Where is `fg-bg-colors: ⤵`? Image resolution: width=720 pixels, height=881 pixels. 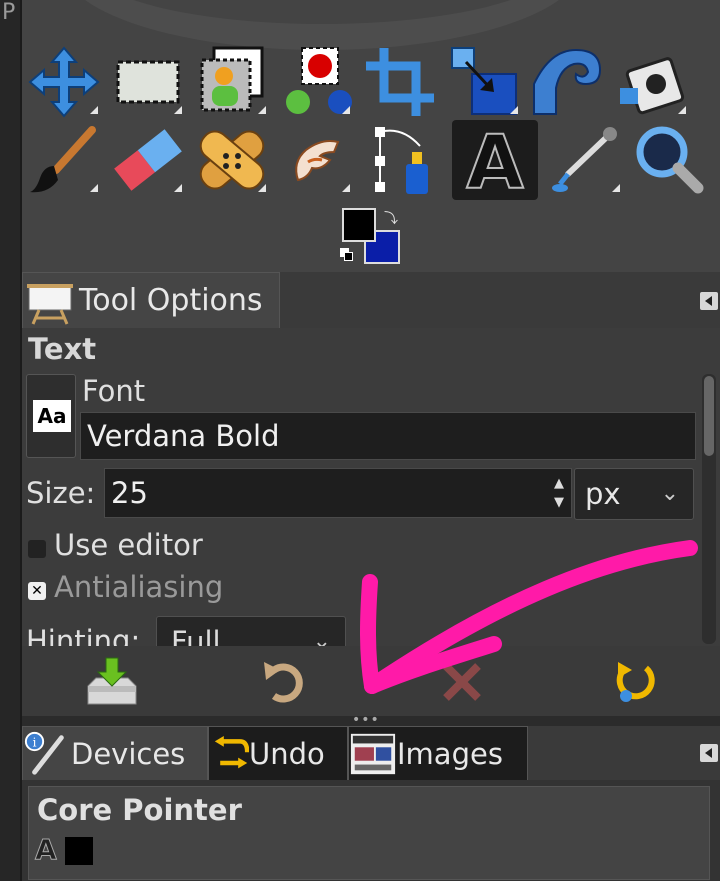 fg-bg-colors: ⤵ is located at coordinates (372, 236).